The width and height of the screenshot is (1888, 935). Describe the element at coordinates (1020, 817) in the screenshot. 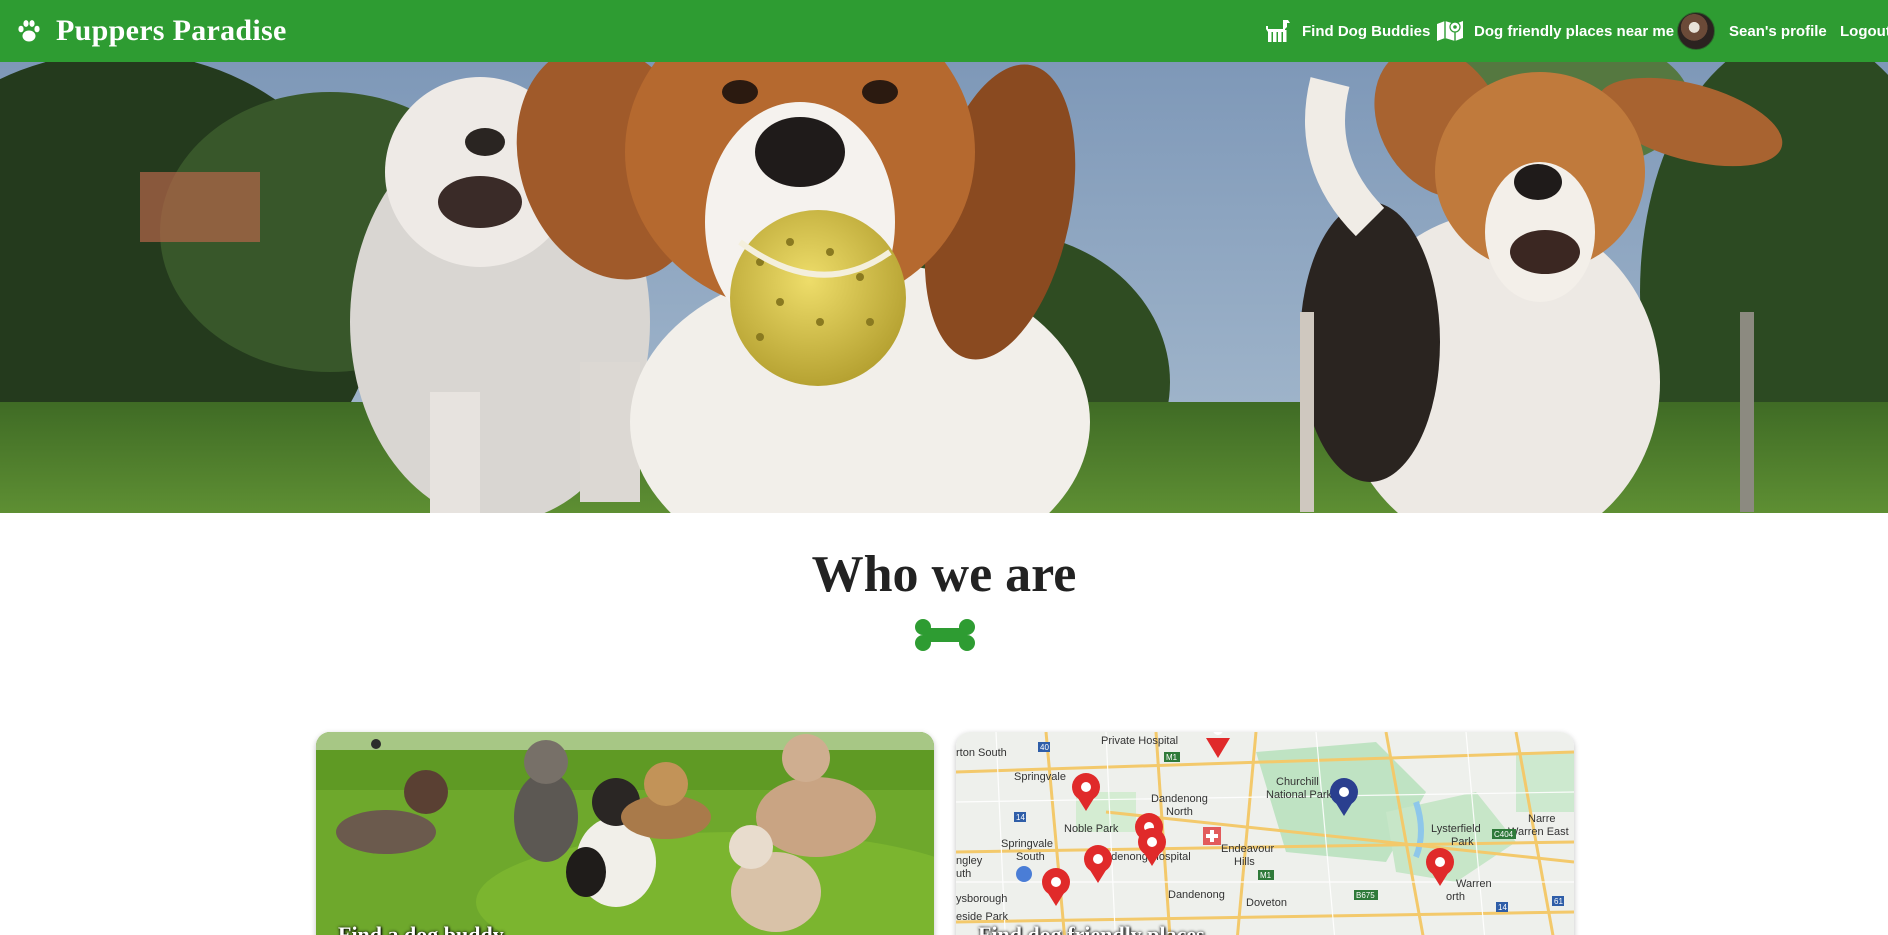

I see `road-14-label: 14` at that location.